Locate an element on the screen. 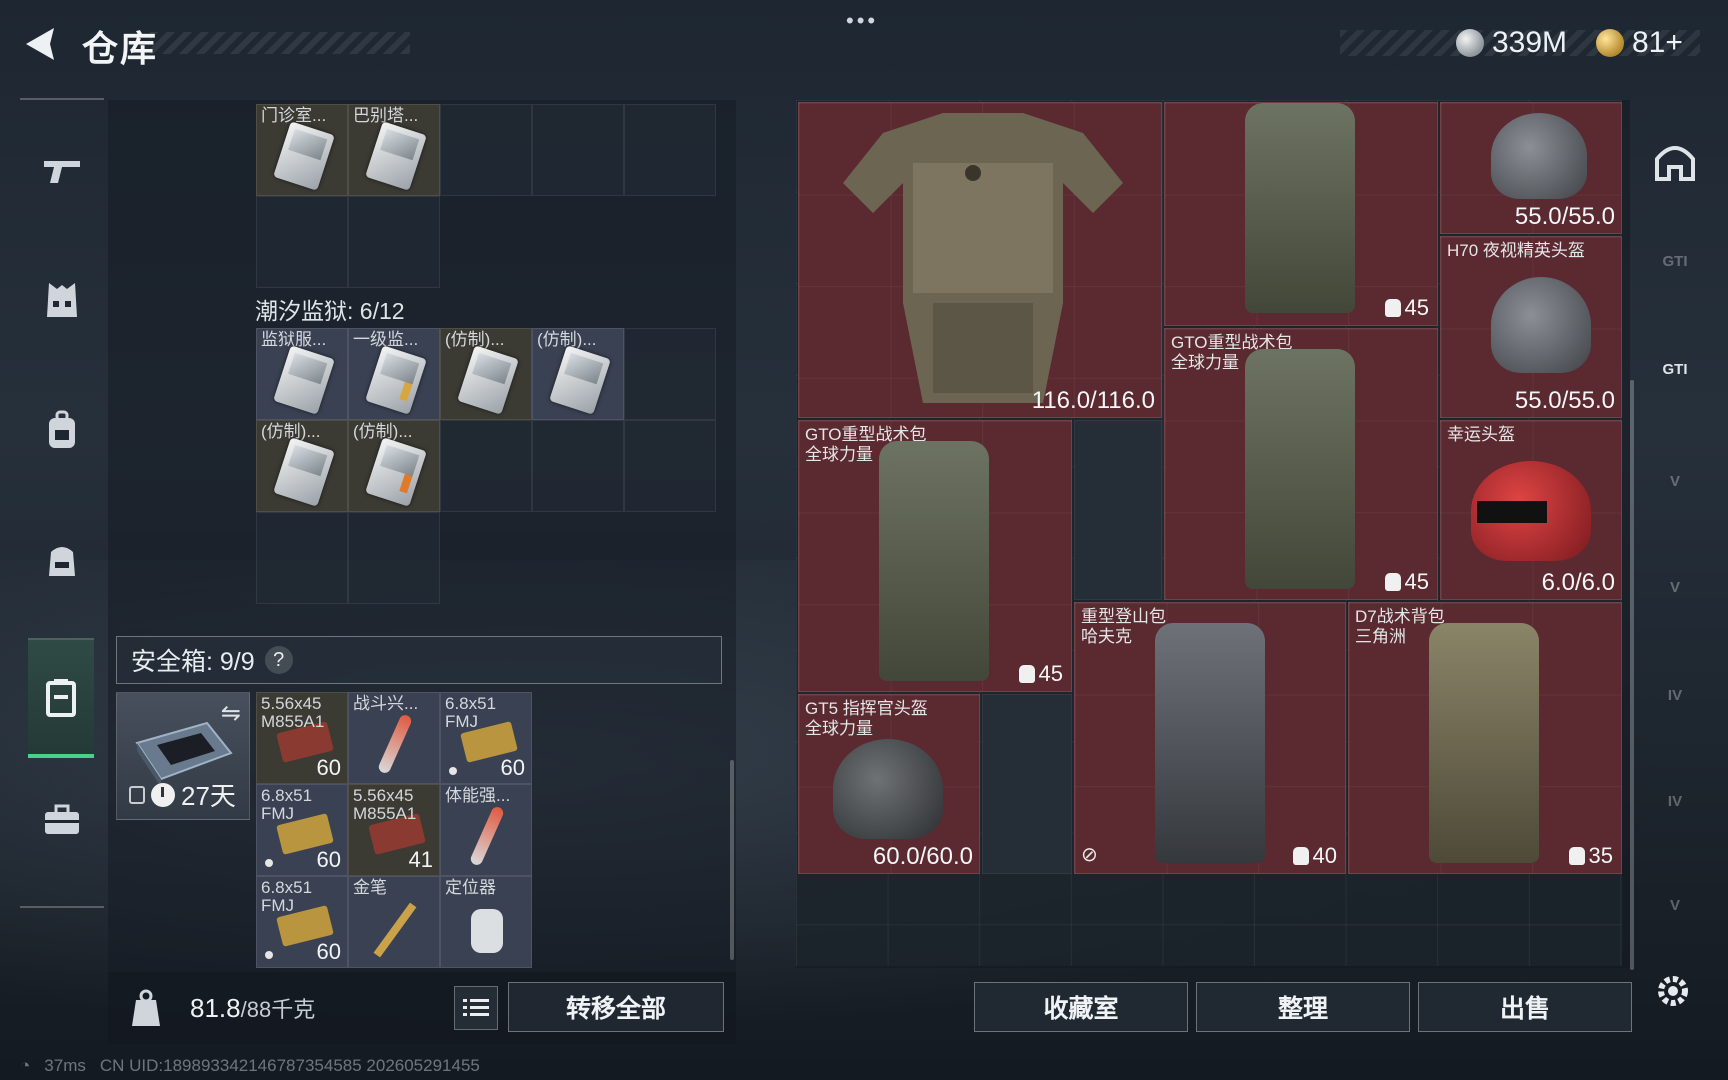 Image resolution: width=1728 pixels, height=1080 pixels. helmet-top-item: 55.0/55.0 is located at coordinates (1531, 168).